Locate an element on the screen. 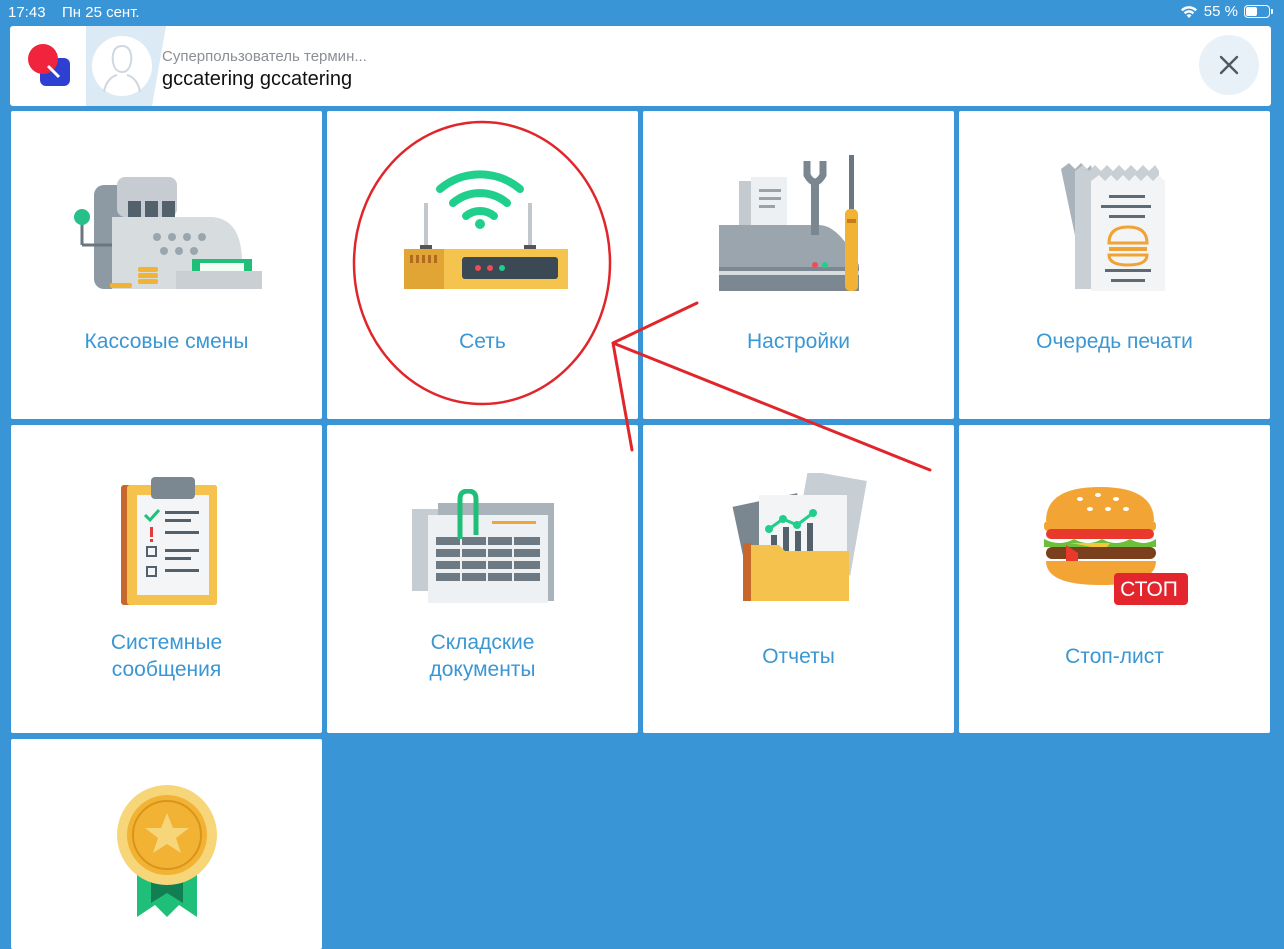  close-button is located at coordinates (1229, 65).